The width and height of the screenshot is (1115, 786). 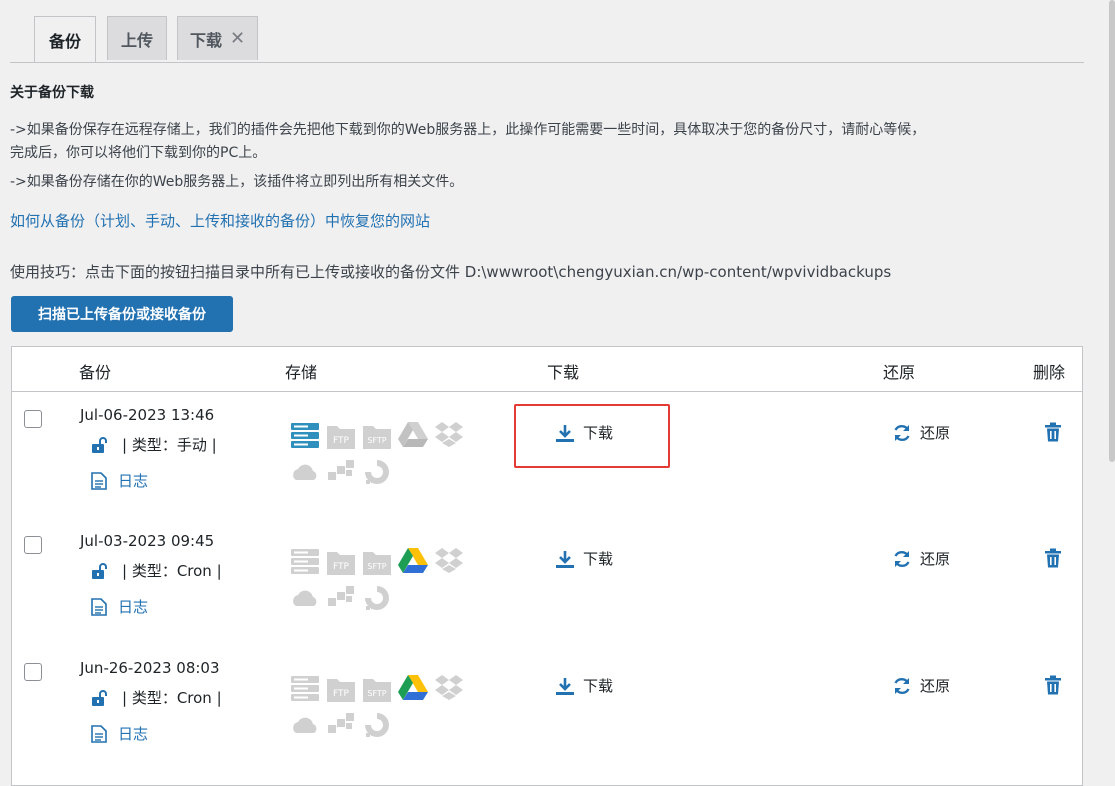 I want to click on close-icon: ✕, so click(x=237, y=38).